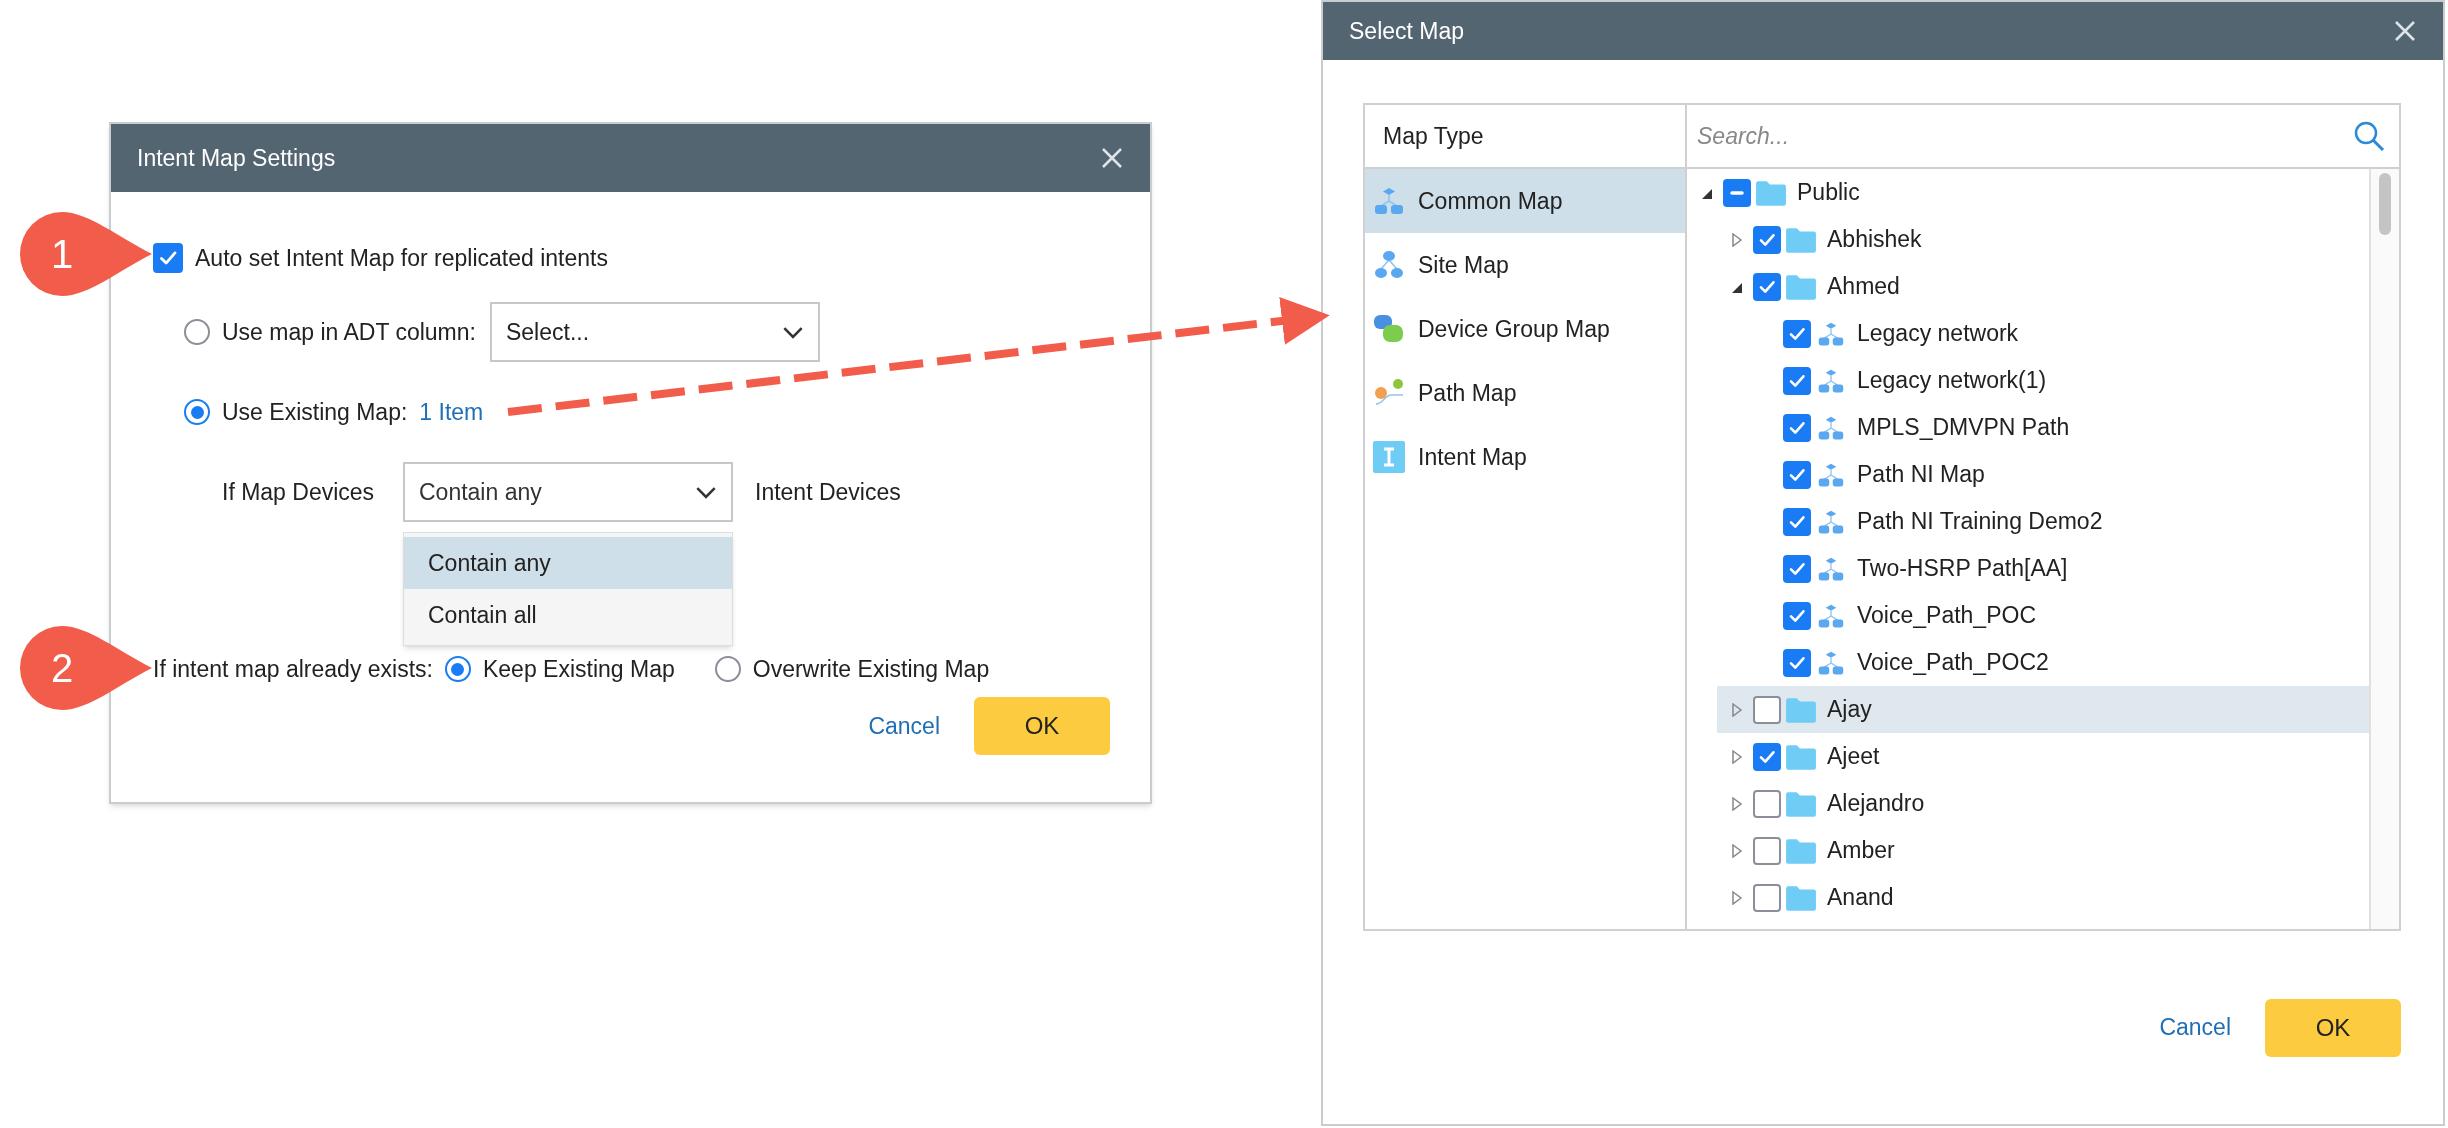 The width and height of the screenshot is (2448, 1128). What do you see at coordinates (1525, 393) in the screenshot?
I see `map-type-item: Path Map` at bounding box center [1525, 393].